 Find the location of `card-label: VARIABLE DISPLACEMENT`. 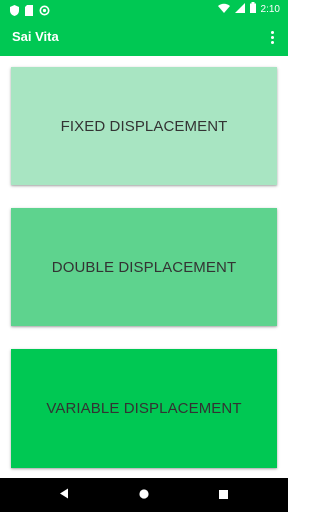

card-label: VARIABLE DISPLACEMENT is located at coordinates (144, 408).